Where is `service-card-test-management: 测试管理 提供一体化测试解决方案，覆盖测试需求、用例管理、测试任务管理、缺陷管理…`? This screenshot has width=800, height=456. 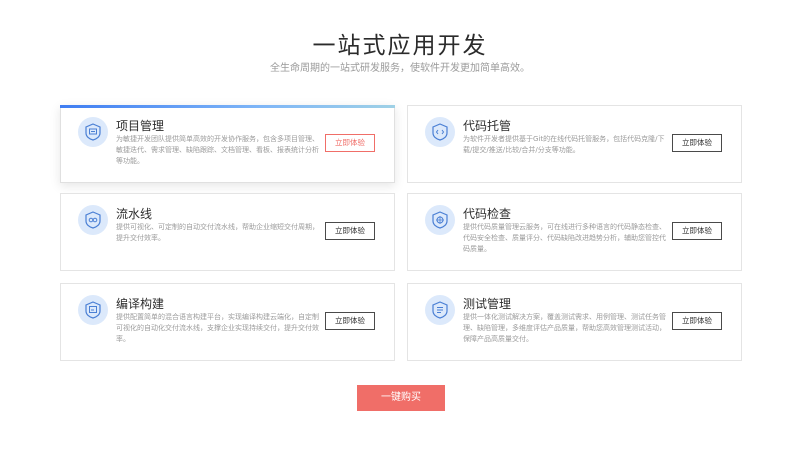 service-card-test-management: 测试管理 提供一体化测试解决方案，覆盖测试需求、用例管理、测试任务管理、缺陷管理… is located at coordinates (574, 322).